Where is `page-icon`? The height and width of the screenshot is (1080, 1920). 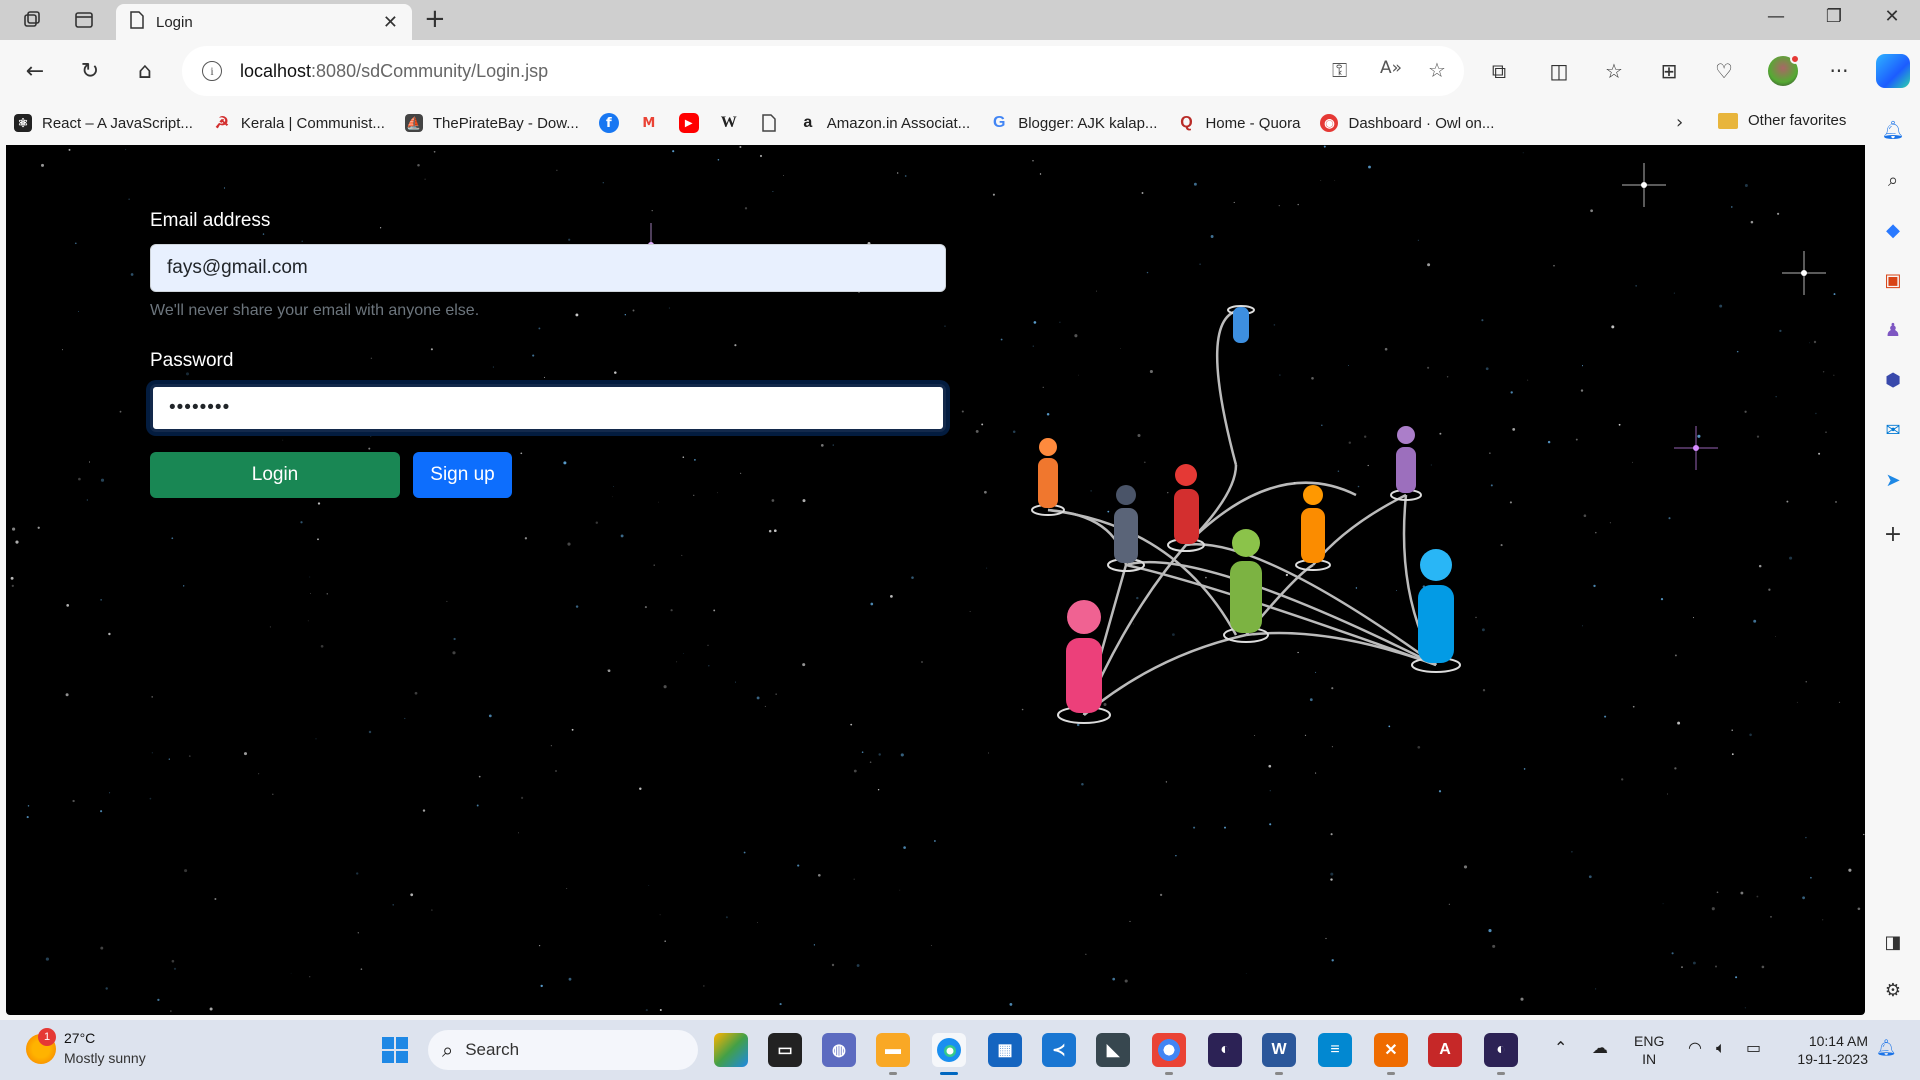 page-icon is located at coordinates (769, 123).